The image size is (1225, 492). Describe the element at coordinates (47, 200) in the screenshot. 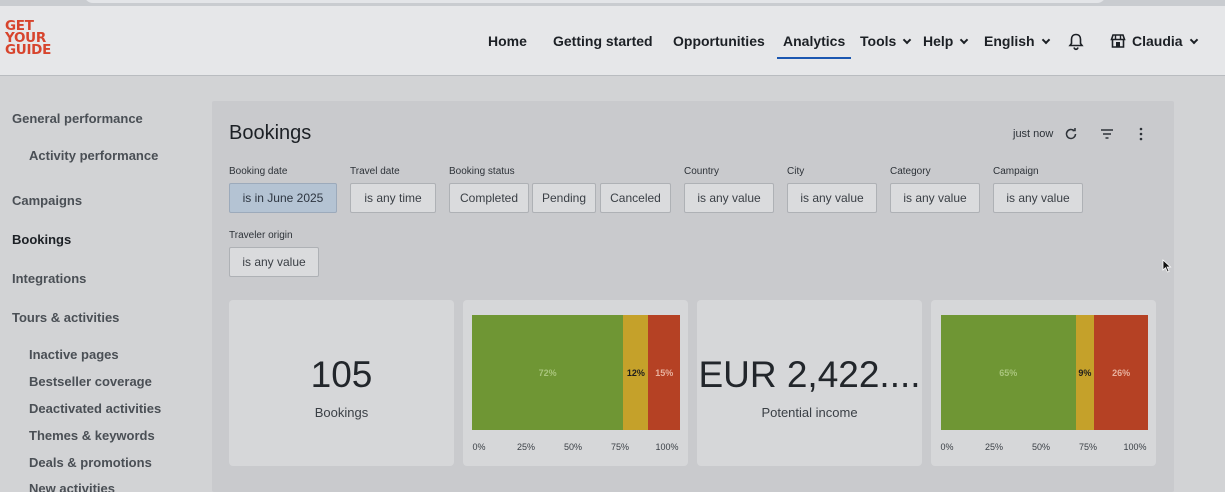

I see `sidebar-item-campaigns: Campaigns` at that location.